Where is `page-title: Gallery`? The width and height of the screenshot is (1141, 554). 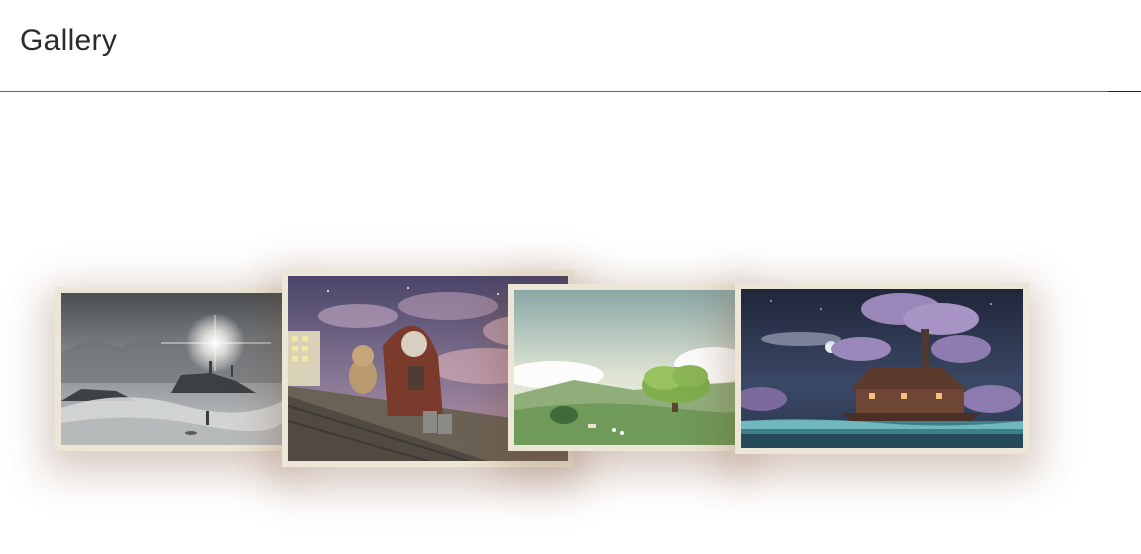
page-title: Gallery is located at coordinates (69, 40).